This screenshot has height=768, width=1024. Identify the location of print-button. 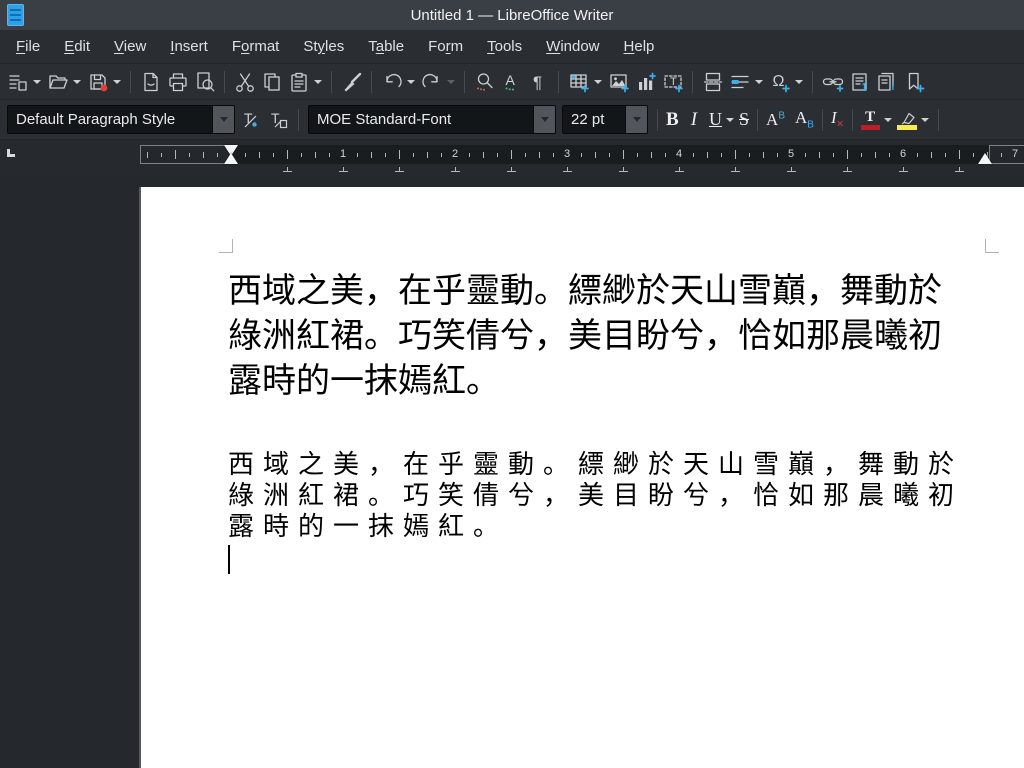
(177, 82).